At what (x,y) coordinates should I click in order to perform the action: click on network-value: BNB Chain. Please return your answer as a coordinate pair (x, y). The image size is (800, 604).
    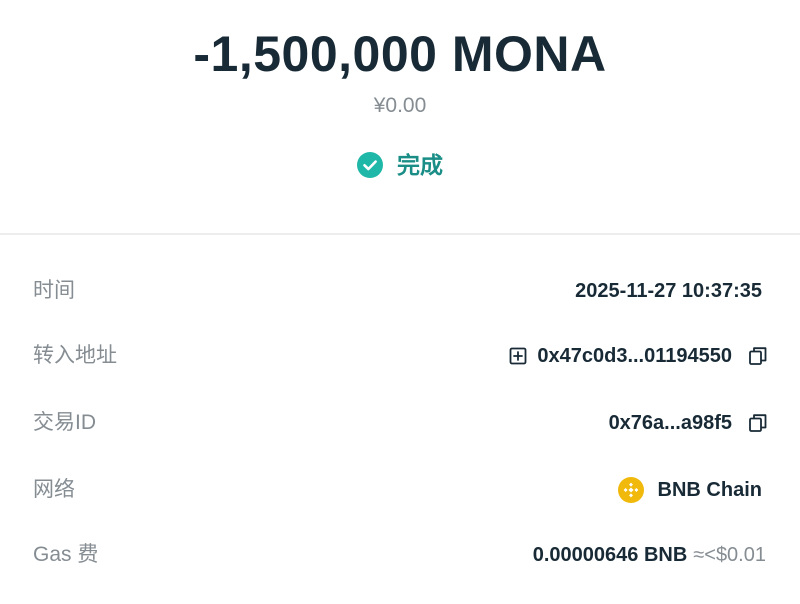
    Looking at the image, I should click on (709, 489).